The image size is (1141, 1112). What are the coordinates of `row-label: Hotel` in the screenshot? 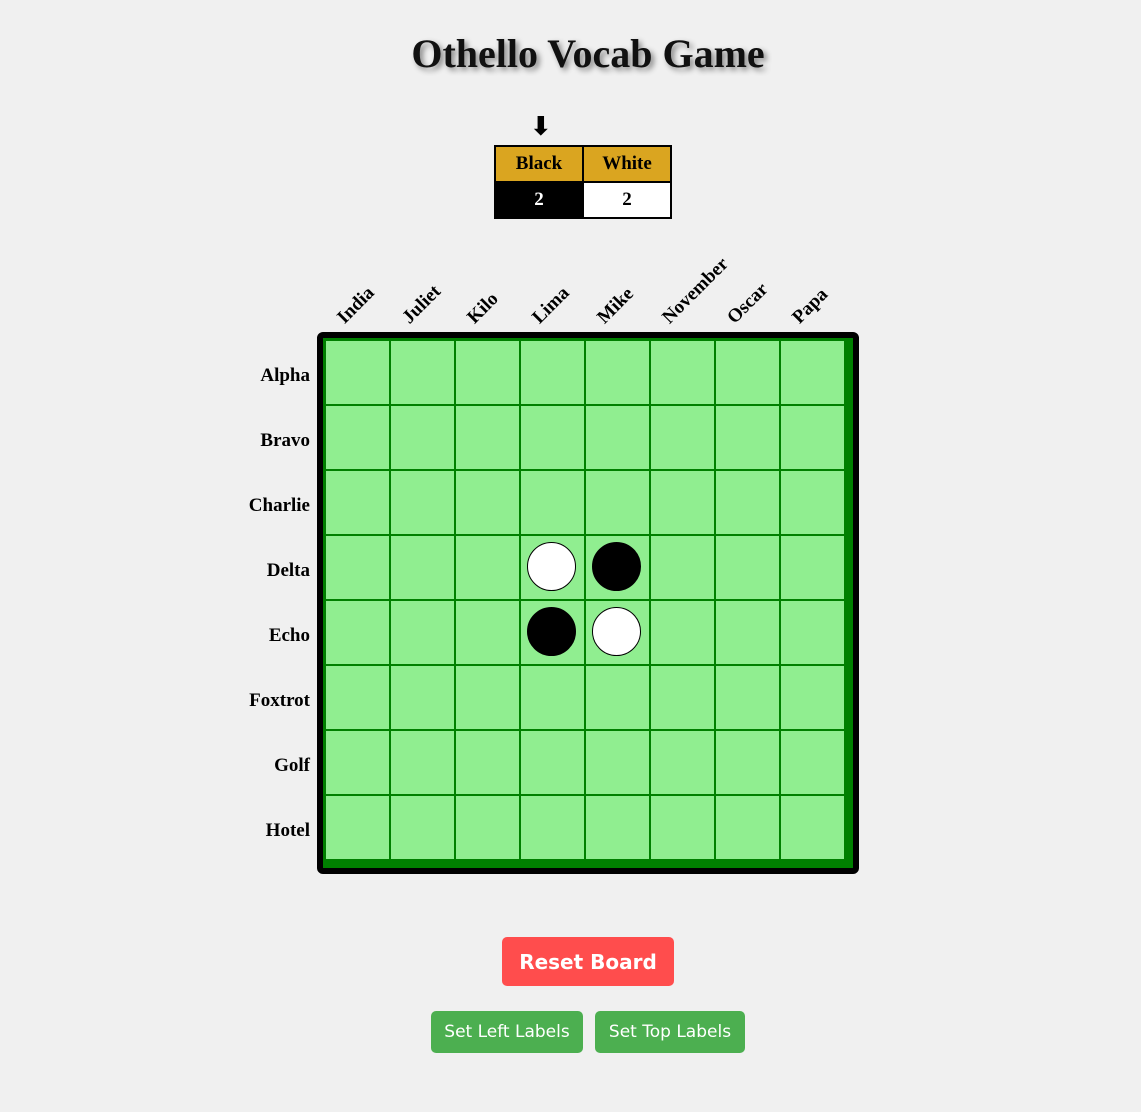 It's located at (287, 830).